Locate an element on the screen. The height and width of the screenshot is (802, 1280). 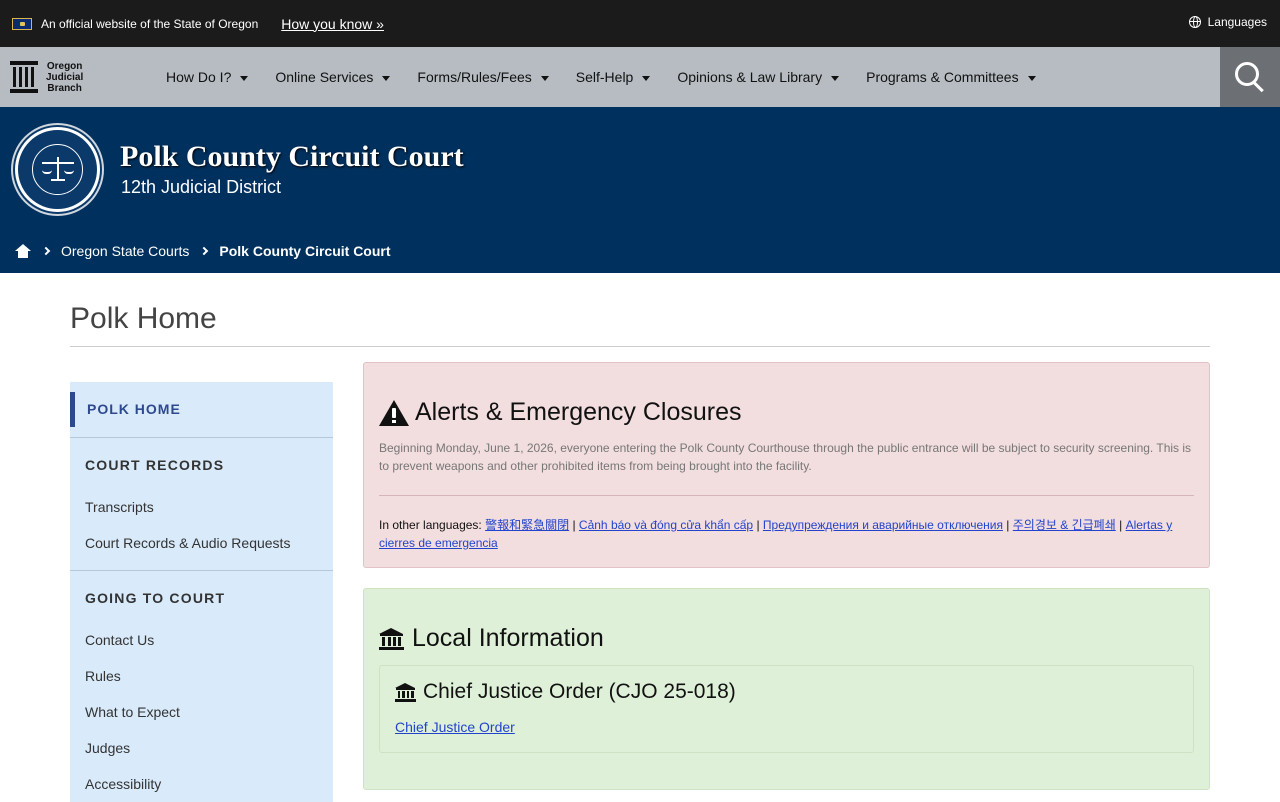
language-link-russian: Предупреждения и аварийные отключения is located at coordinates (883, 525).